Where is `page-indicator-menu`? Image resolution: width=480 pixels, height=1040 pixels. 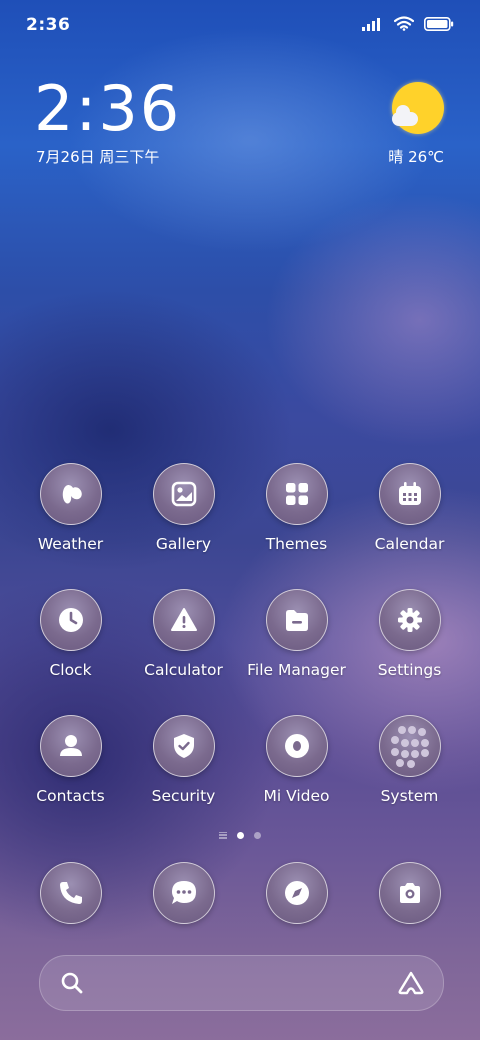 page-indicator-menu is located at coordinates (223, 835).